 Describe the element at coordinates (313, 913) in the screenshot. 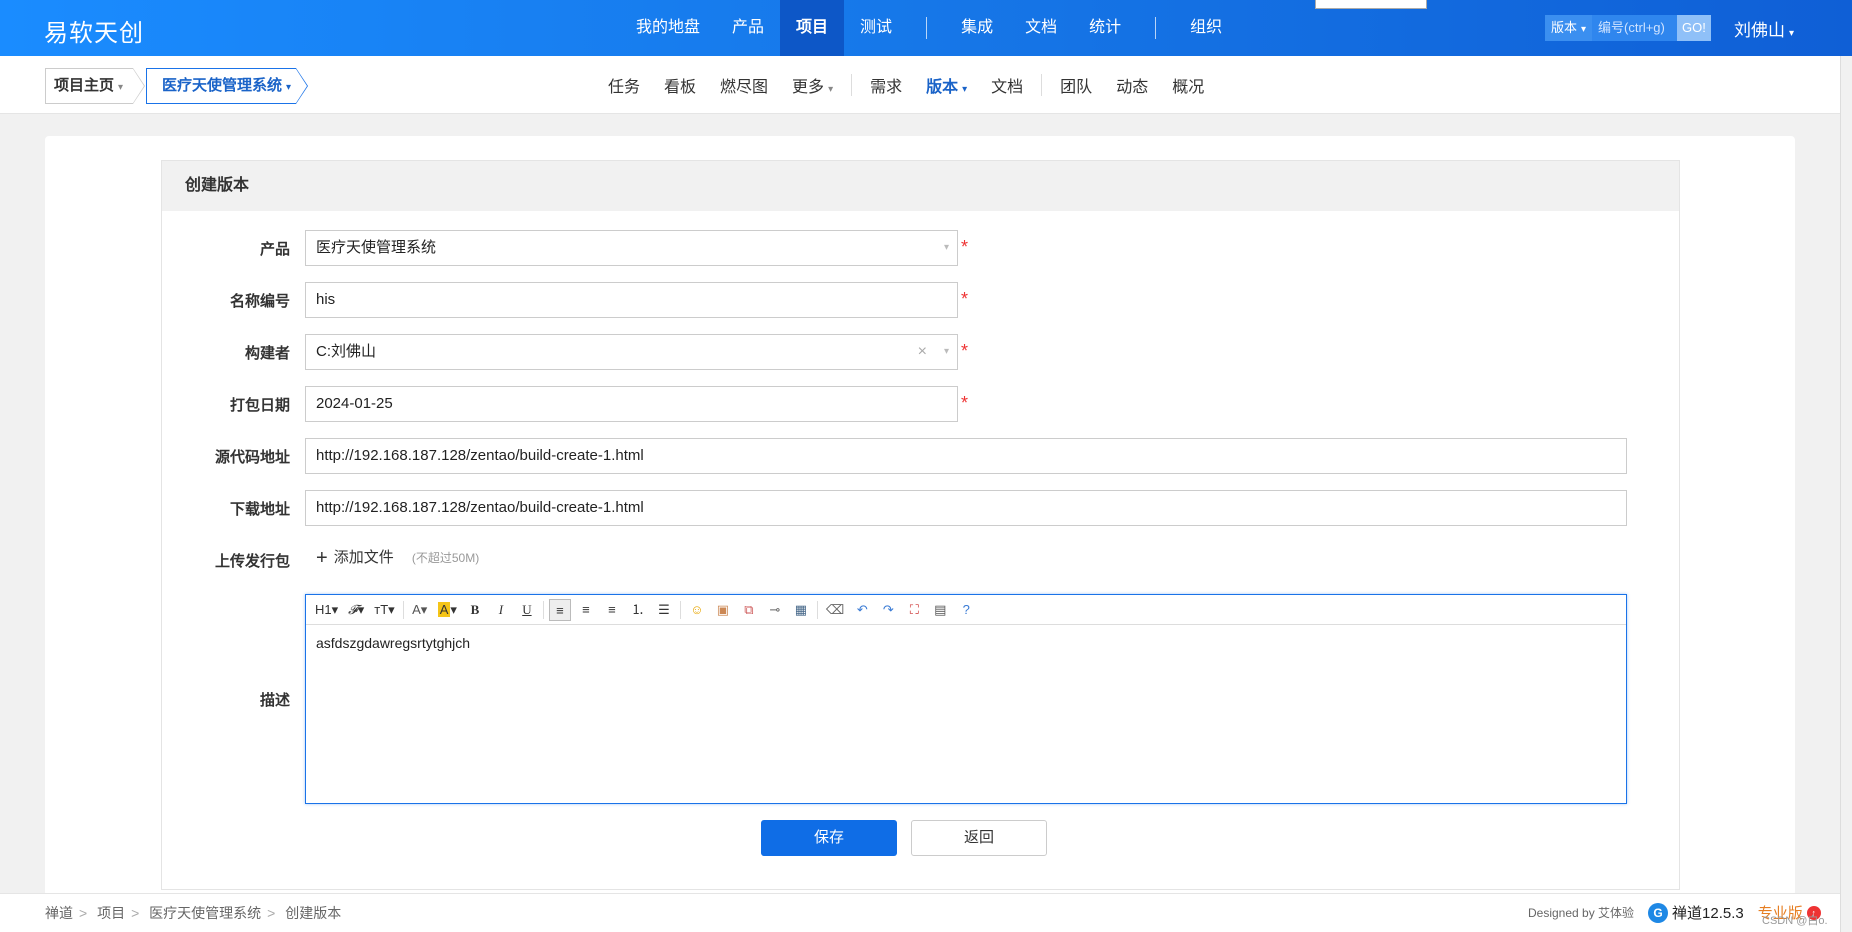

I see `footer-crumb-current: 创建版本` at that location.